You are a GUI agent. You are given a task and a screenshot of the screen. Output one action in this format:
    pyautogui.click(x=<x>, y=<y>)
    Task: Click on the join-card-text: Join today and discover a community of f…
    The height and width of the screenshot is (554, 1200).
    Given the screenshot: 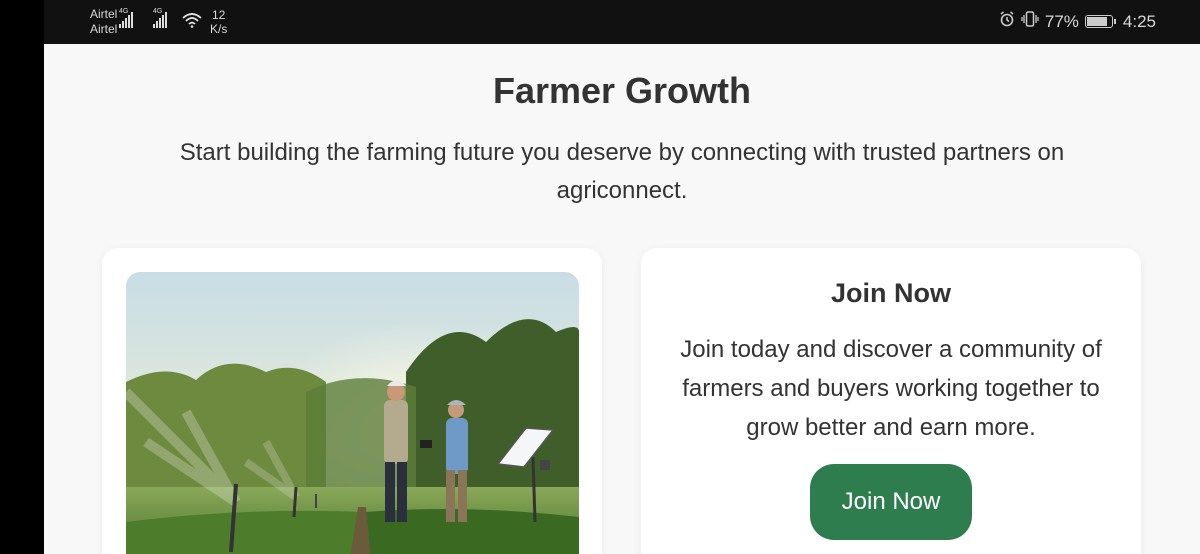 What is the action you would take?
    pyautogui.click(x=891, y=388)
    